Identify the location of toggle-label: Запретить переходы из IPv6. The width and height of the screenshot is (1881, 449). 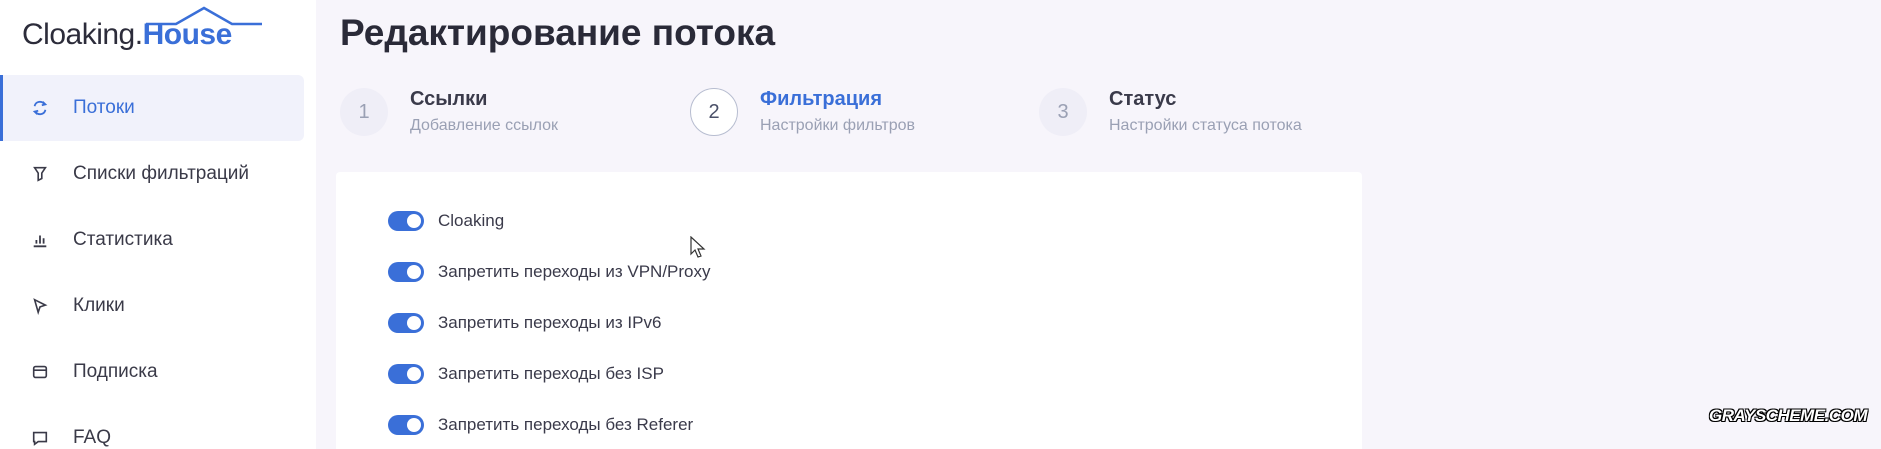
(550, 322).